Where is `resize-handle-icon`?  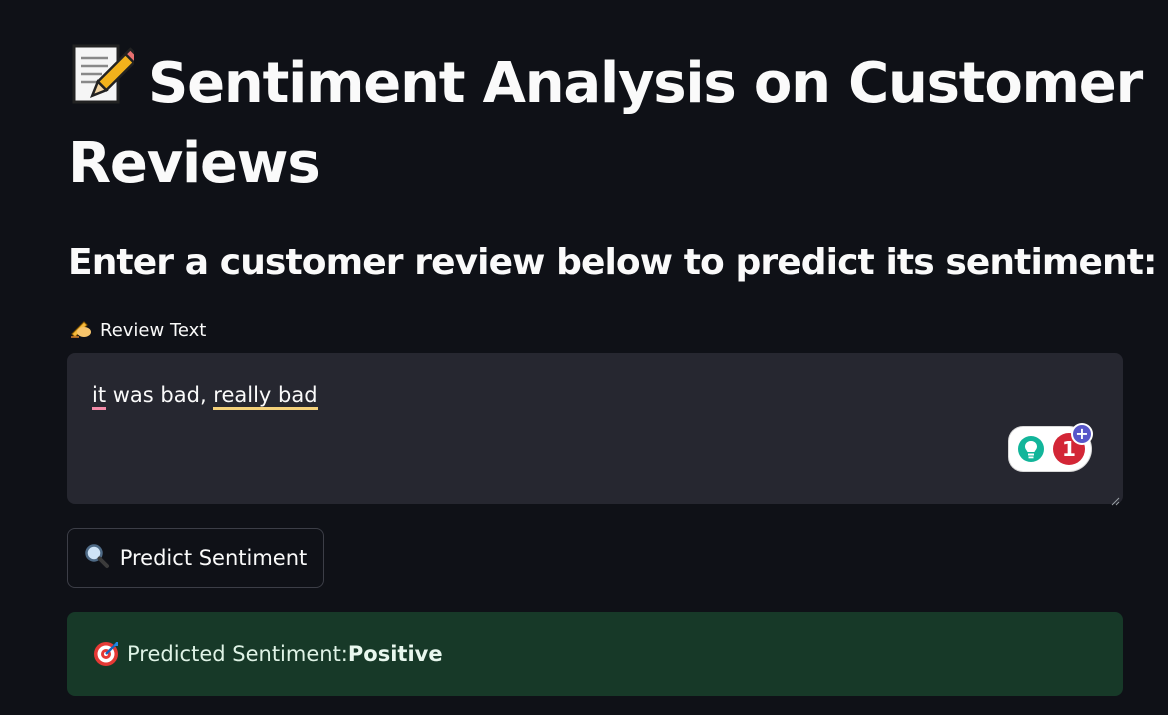 resize-handle-icon is located at coordinates (1115, 498).